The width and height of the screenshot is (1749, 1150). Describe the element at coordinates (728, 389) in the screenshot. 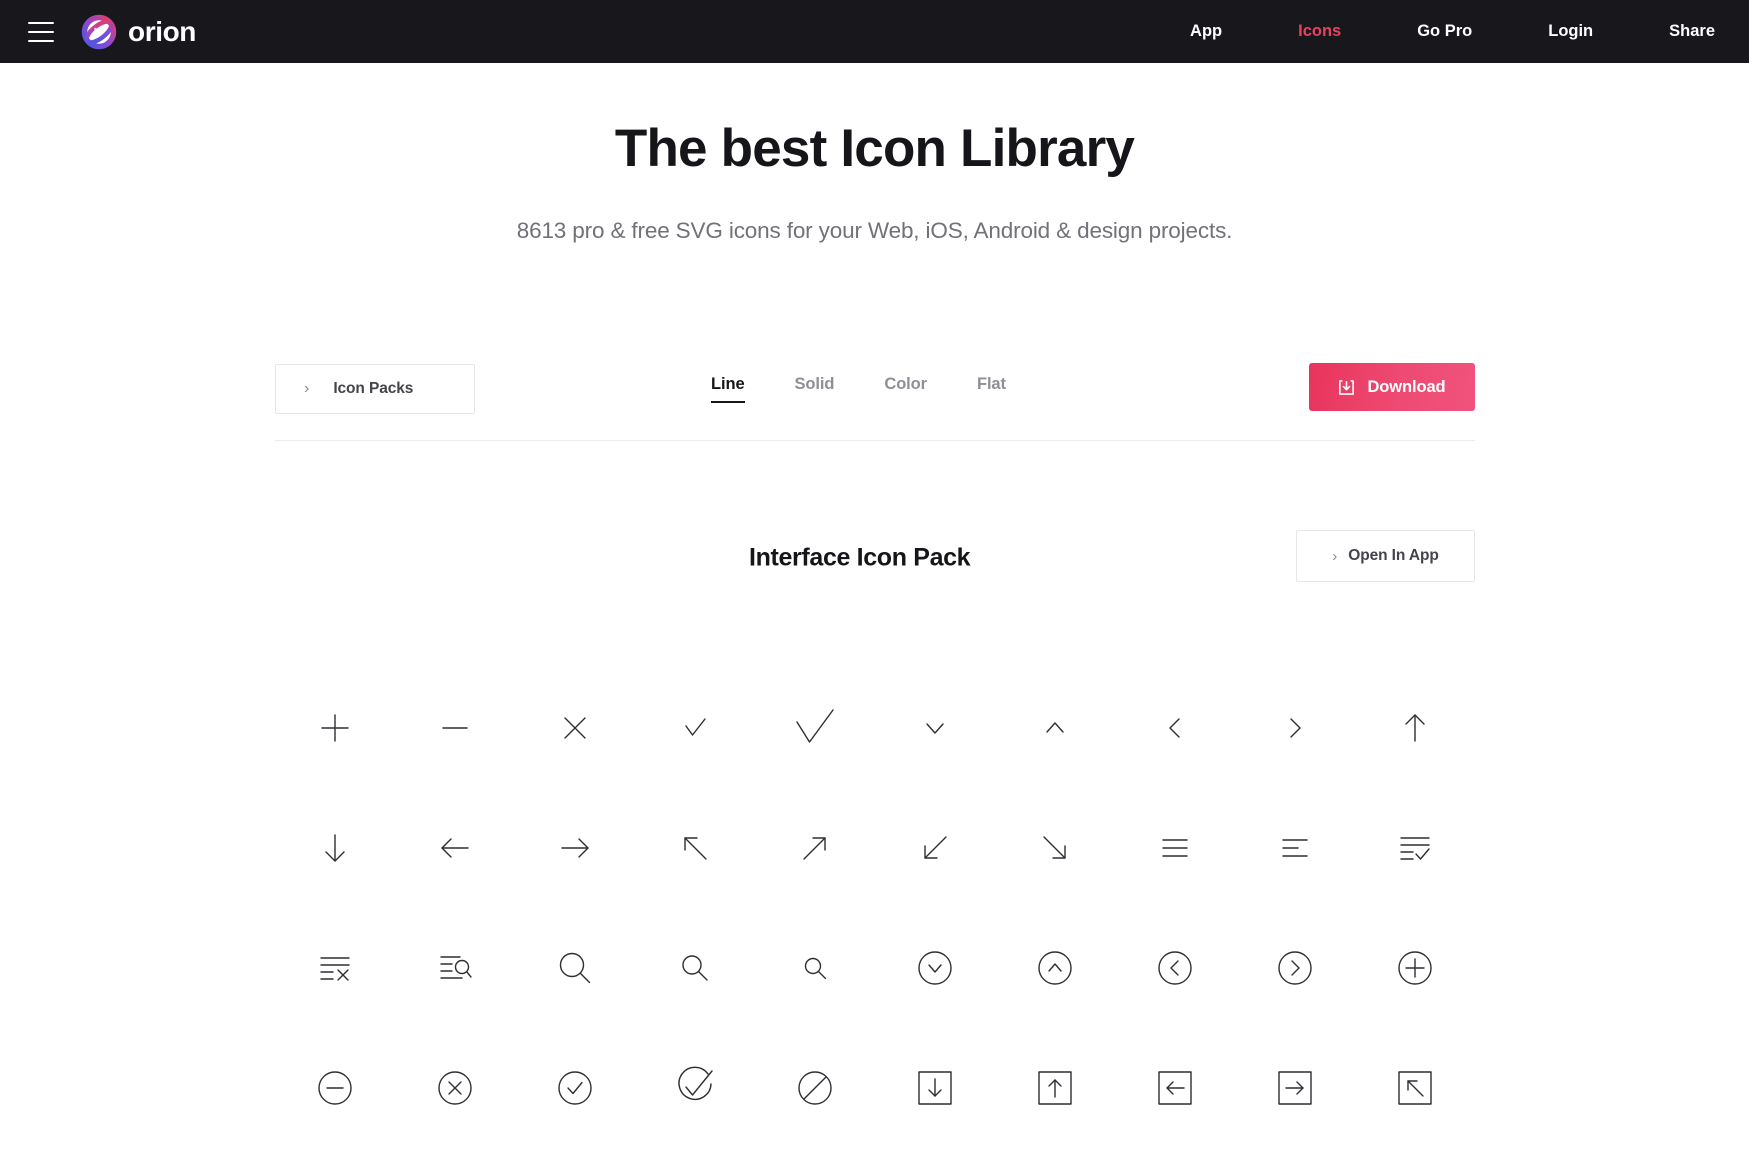

I see `tab-line: Line` at that location.